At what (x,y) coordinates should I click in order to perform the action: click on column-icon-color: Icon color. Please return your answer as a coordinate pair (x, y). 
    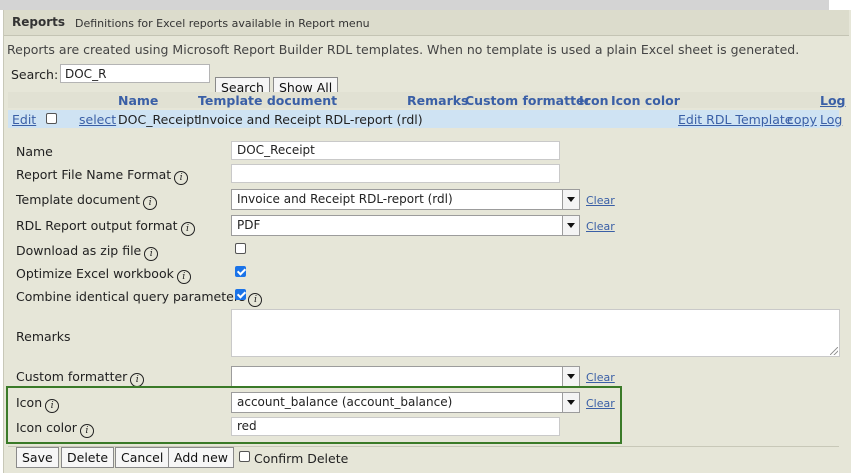
    Looking at the image, I should click on (645, 100).